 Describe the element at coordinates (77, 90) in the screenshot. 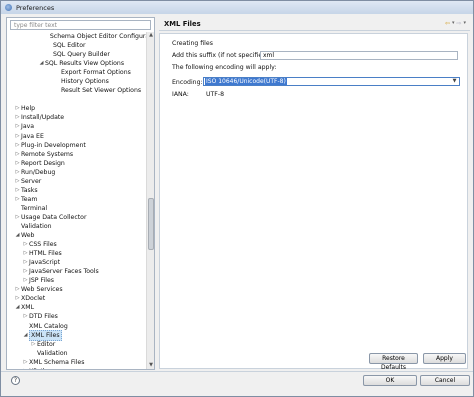

I see `tree-item: ▷Result Set Viewer Options` at that location.